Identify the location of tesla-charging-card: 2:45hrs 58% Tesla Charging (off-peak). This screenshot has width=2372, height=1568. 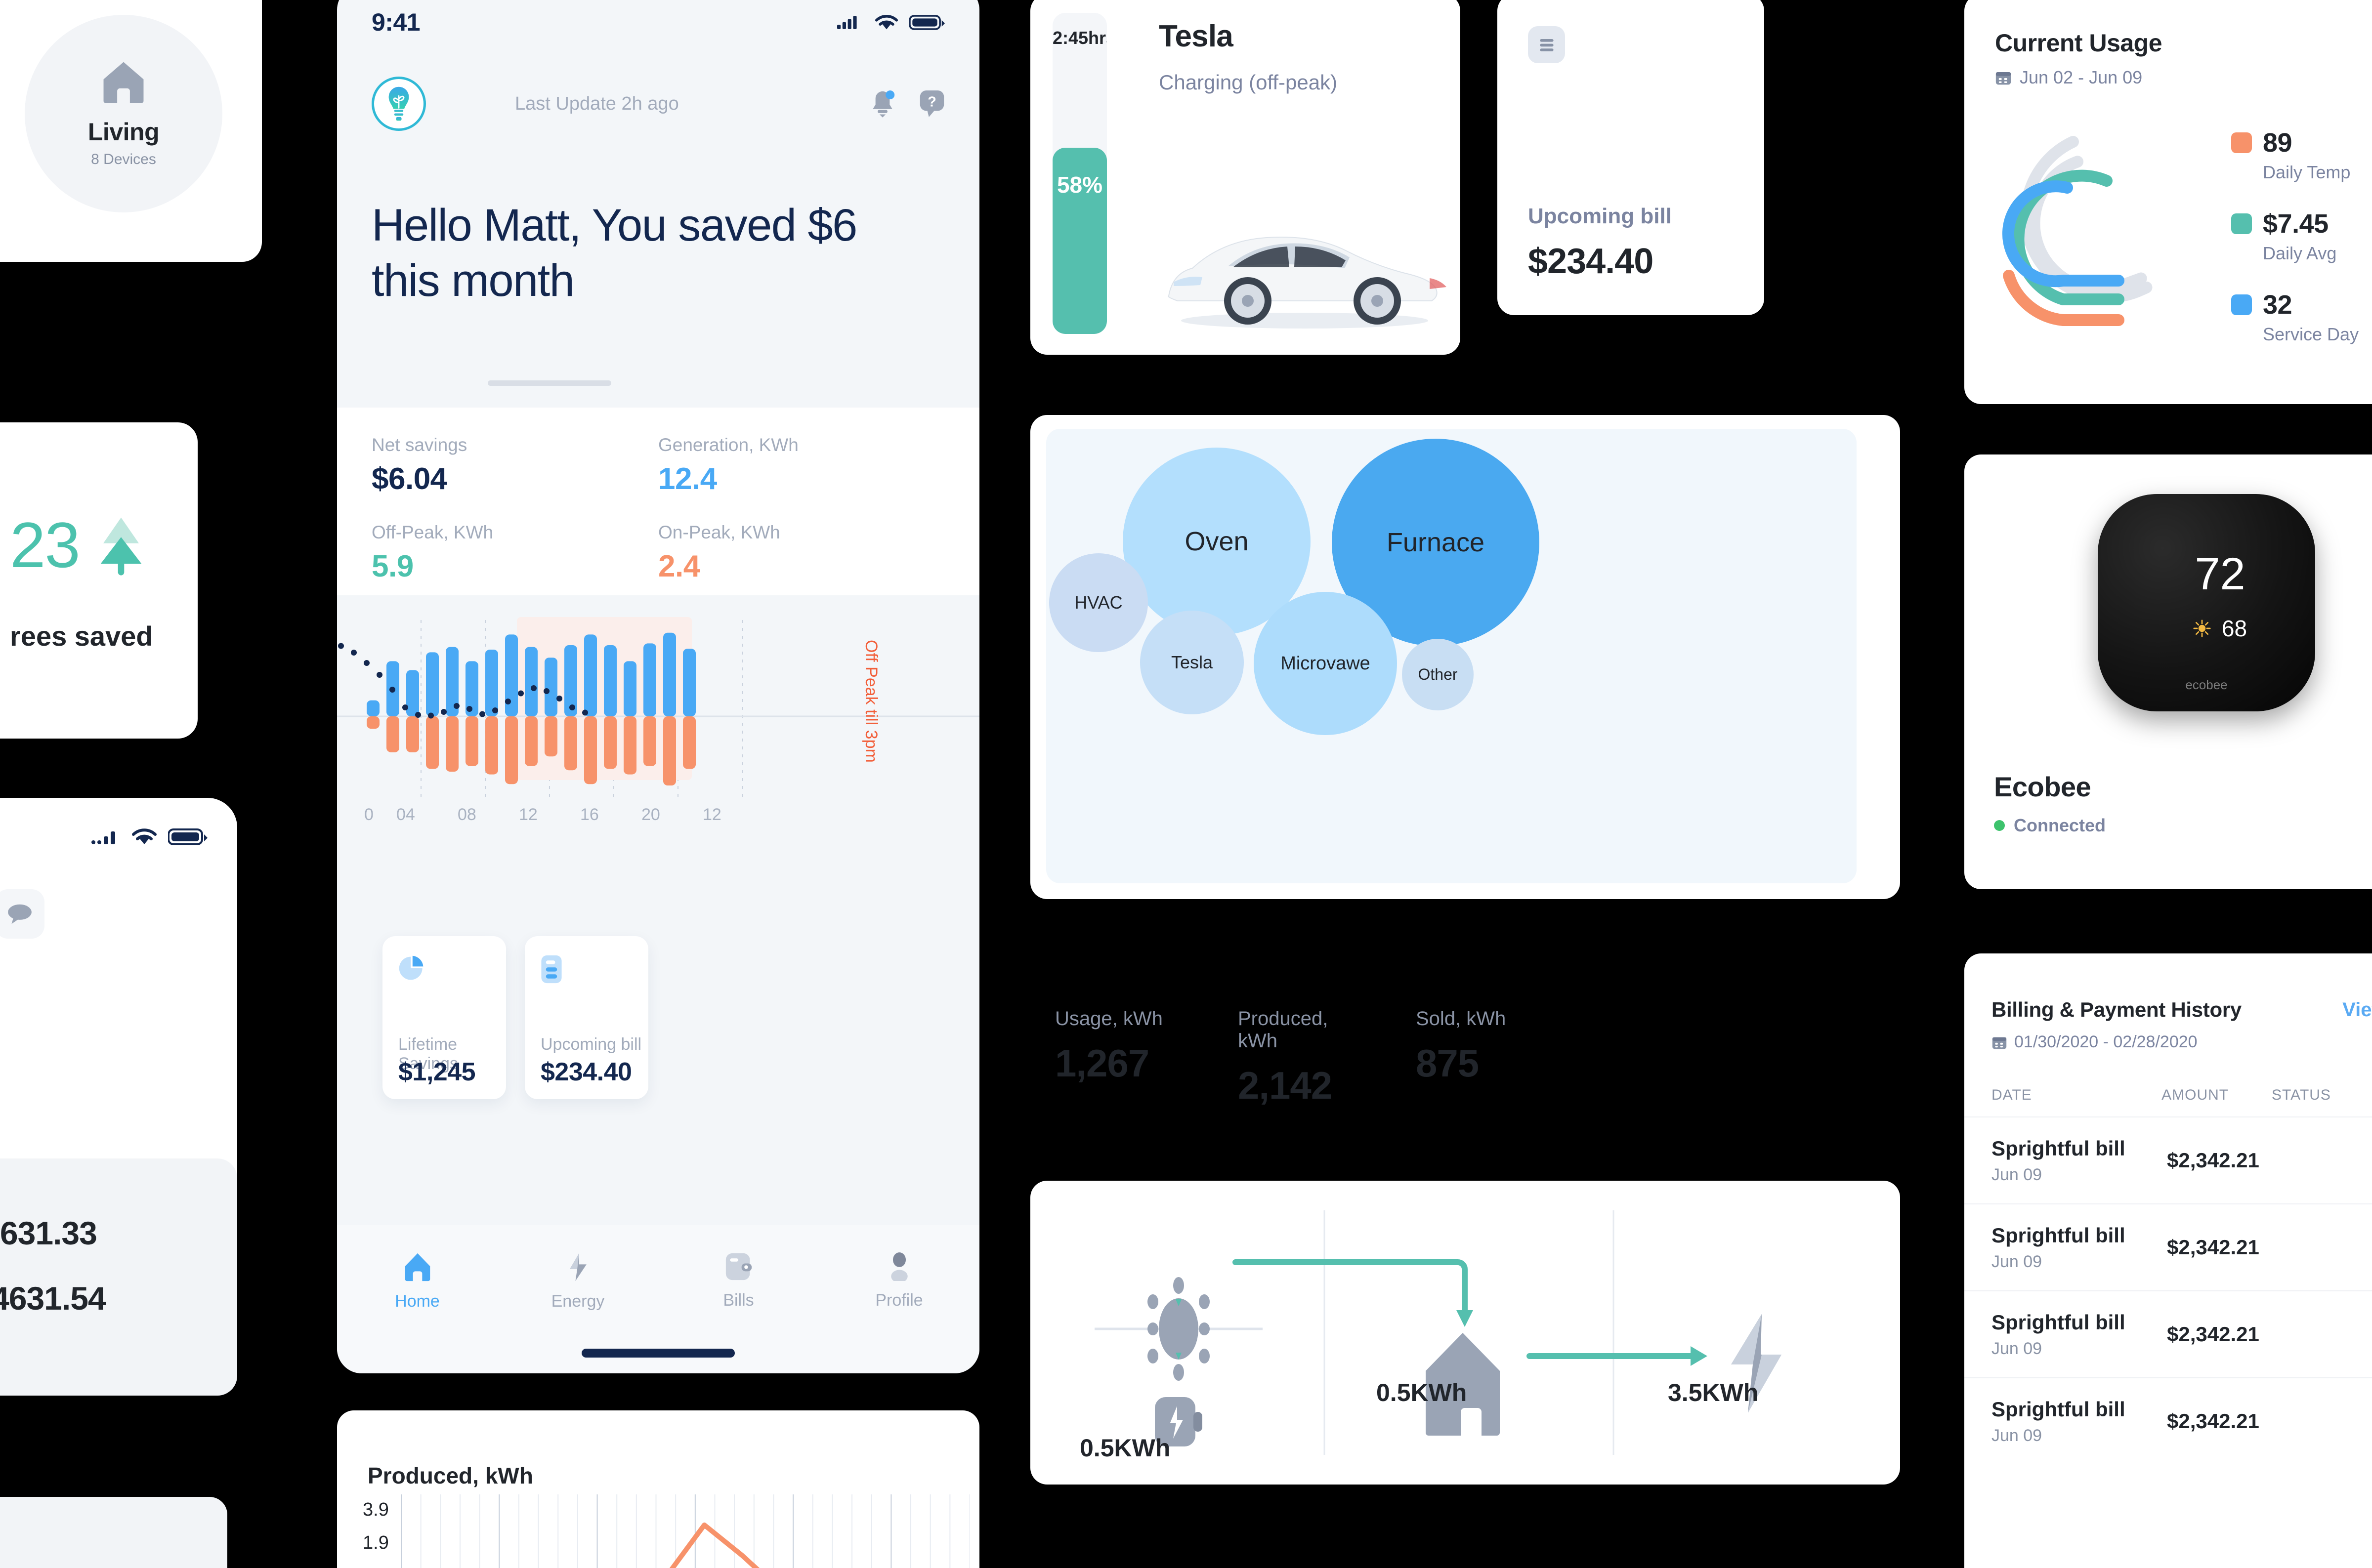
(1245, 177).